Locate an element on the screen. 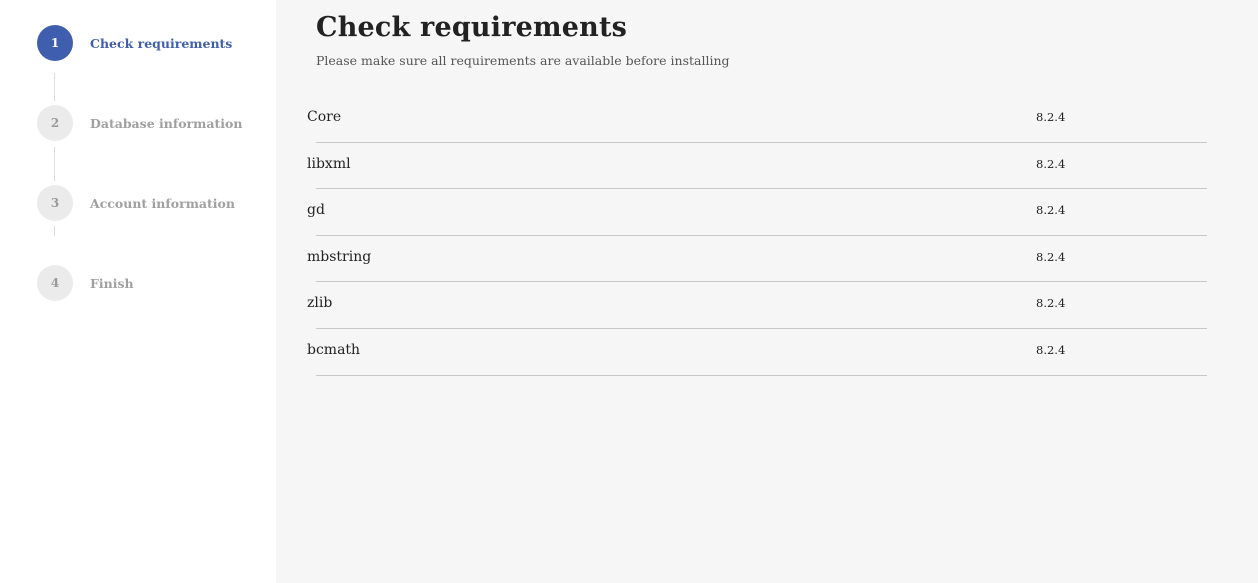  step-label: Account information is located at coordinates (162, 203).